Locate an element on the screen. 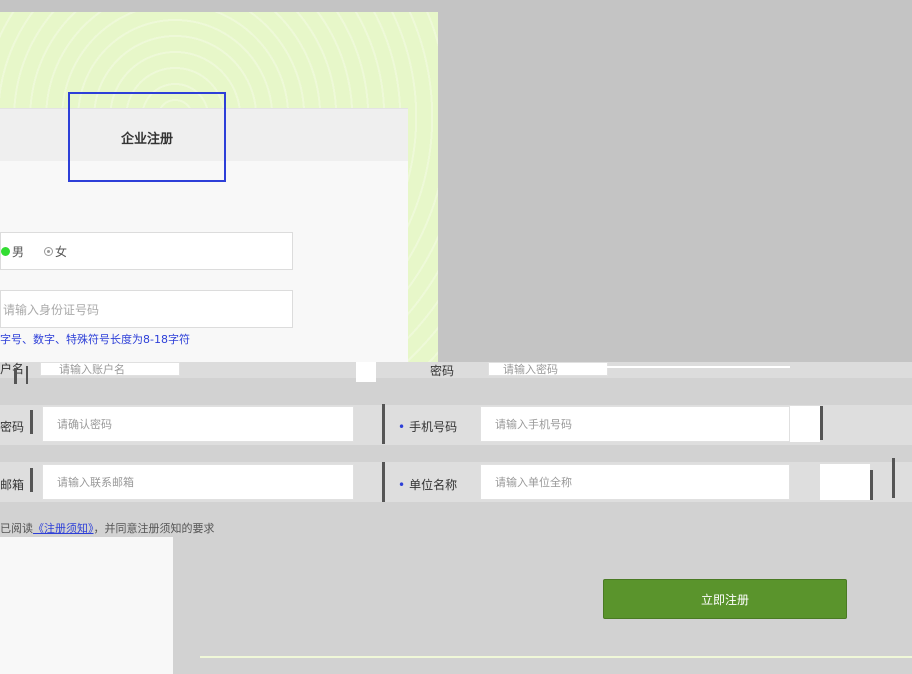  email-input: 请输入联系邮箱 is located at coordinates (198, 482).